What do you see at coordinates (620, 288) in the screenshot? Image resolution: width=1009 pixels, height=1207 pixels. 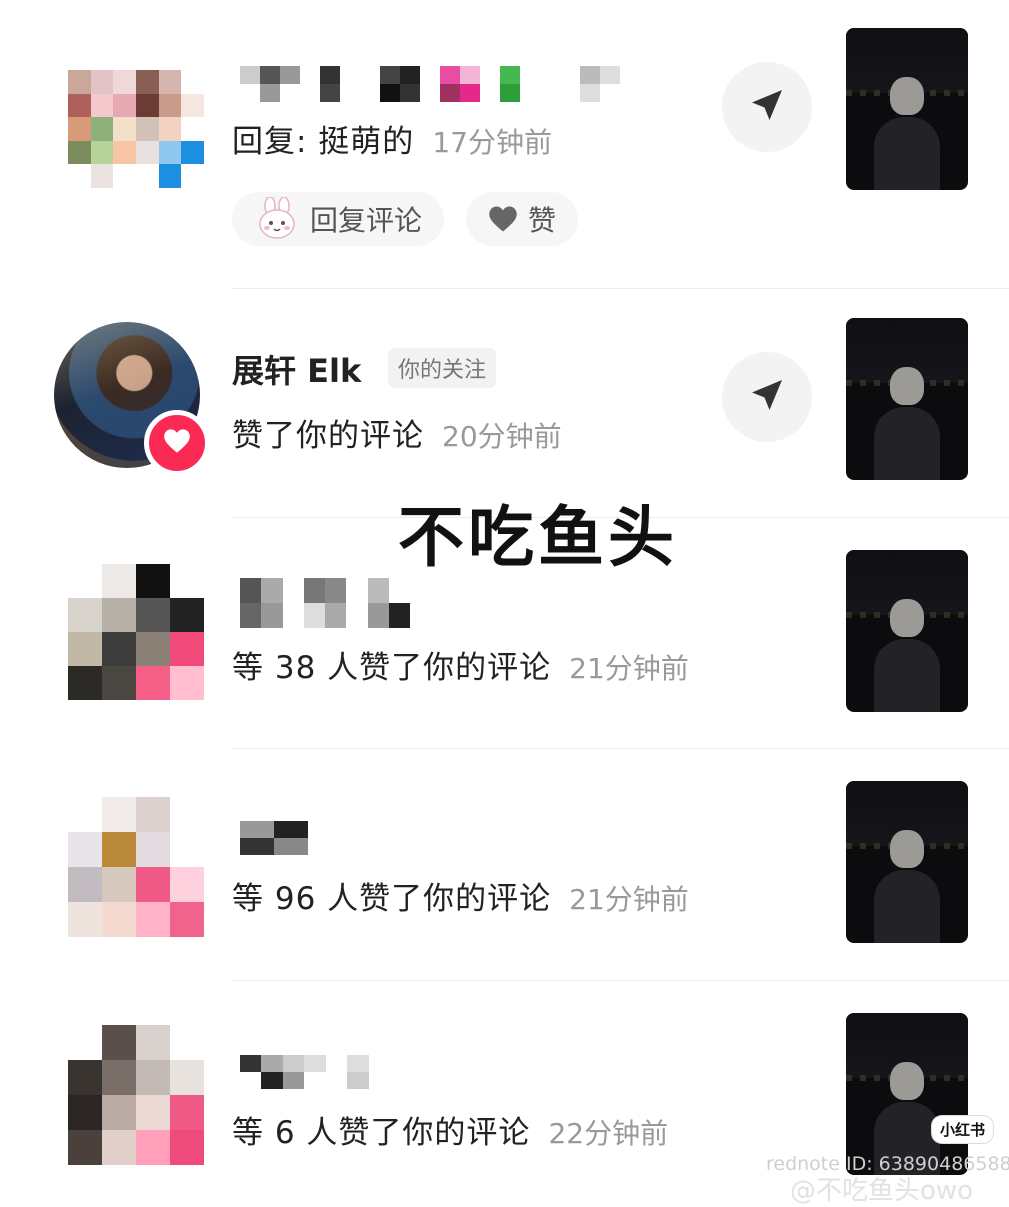 I see `divider` at bounding box center [620, 288].